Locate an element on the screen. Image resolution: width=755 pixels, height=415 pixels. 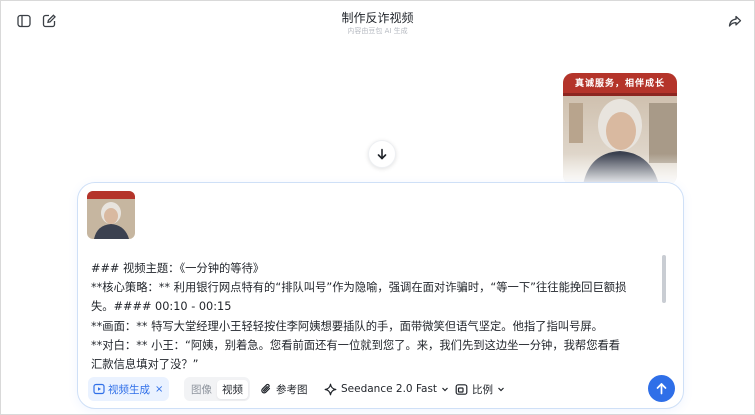
aspect-ratio-selector: 比例 is located at coordinates (480, 389).